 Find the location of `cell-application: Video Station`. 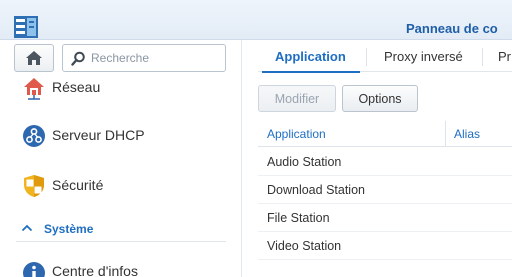

cell-application: Video Station is located at coordinates (304, 246).